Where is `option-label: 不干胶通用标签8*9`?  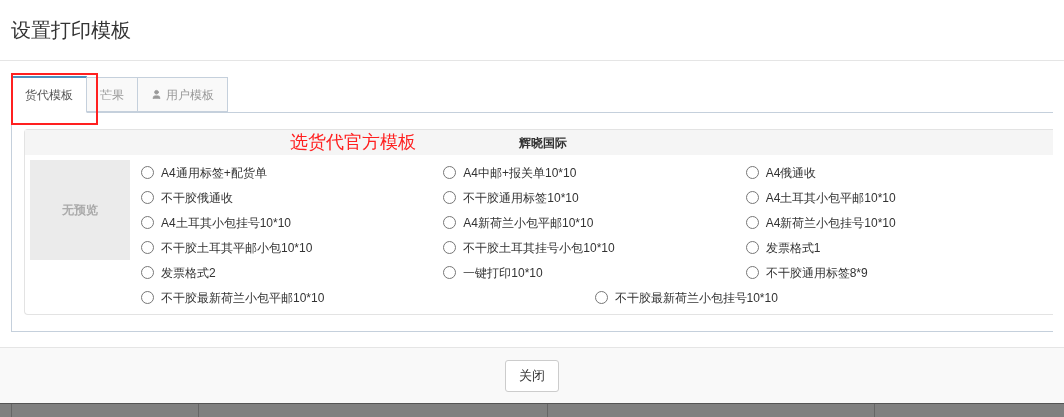 option-label: 不干胶通用标签8*9 is located at coordinates (816, 273).